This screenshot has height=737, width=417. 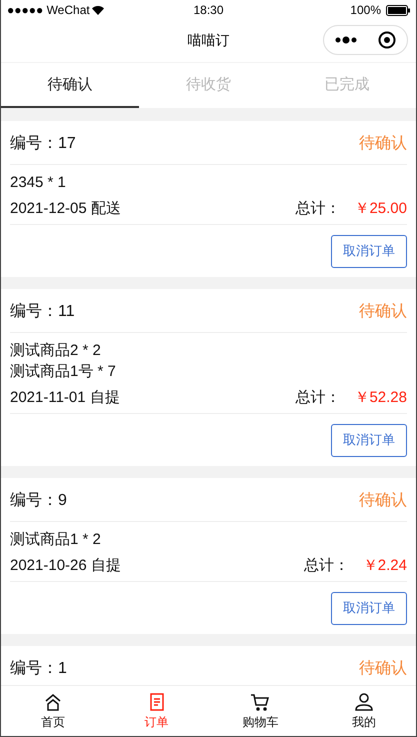 I want to click on total-price: ￥25.00, so click(x=380, y=208).